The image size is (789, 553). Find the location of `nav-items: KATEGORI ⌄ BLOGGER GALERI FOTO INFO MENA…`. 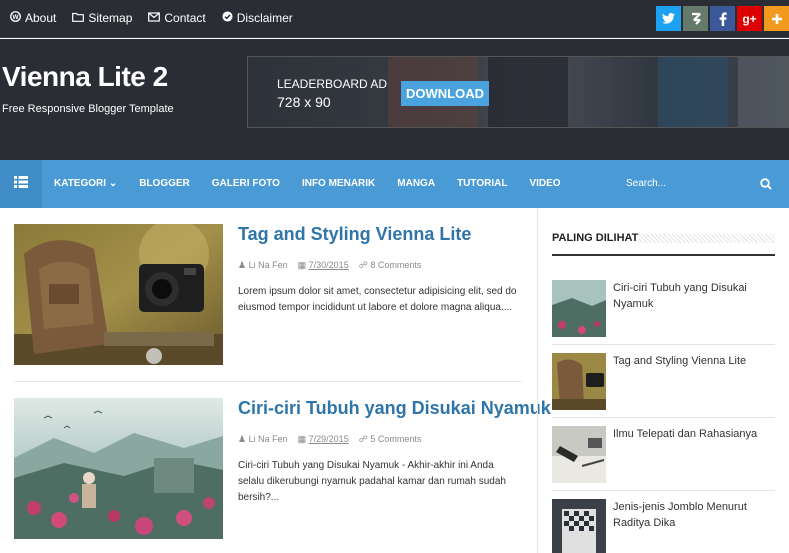

nav-items: KATEGORI ⌄ BLOGGER GALERI FOTO INFO MENA… is located at coordinates (307, 183).